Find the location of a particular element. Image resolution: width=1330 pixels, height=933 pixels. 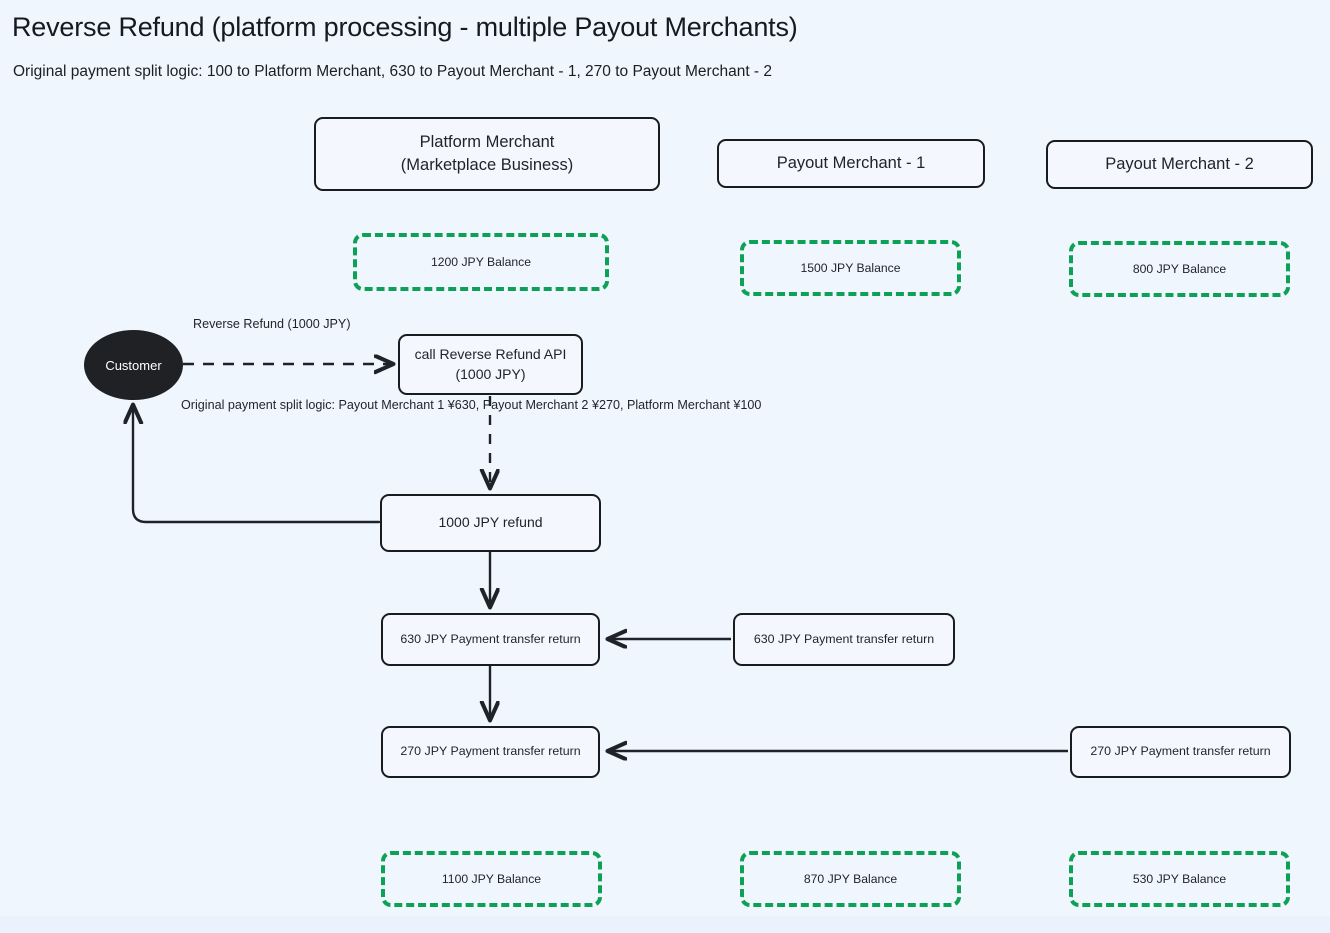

balance-before-payout-merchant-2-label: 800 JPY Balance is located at coordinates (1179, 269).